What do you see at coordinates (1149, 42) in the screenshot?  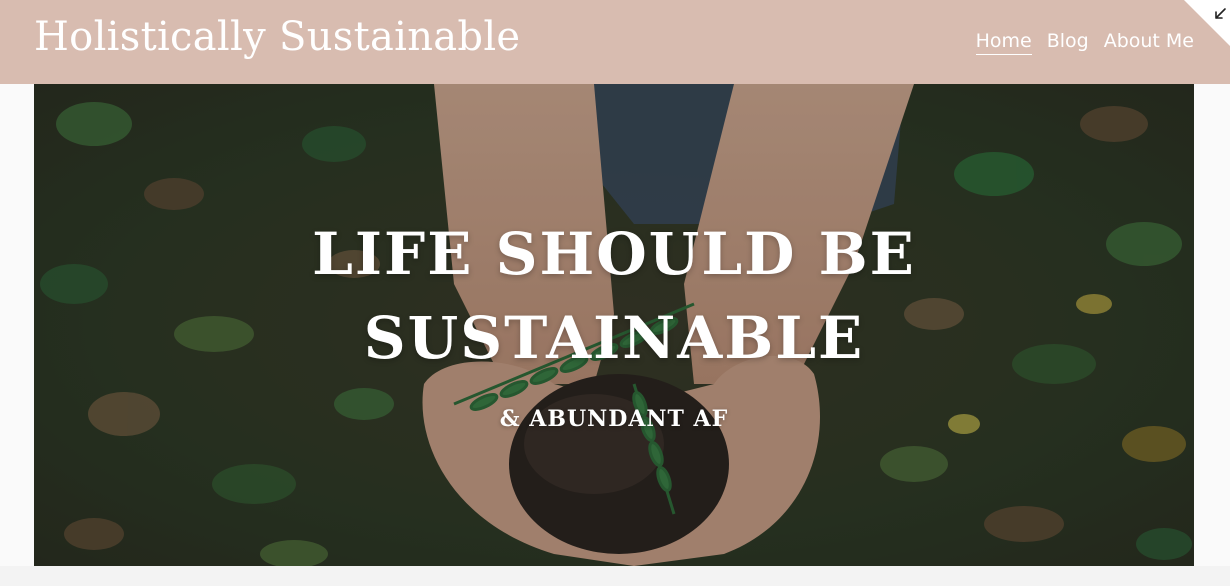 I see `nav-about-me-link: About Me` at bounding box center [1149, 42].